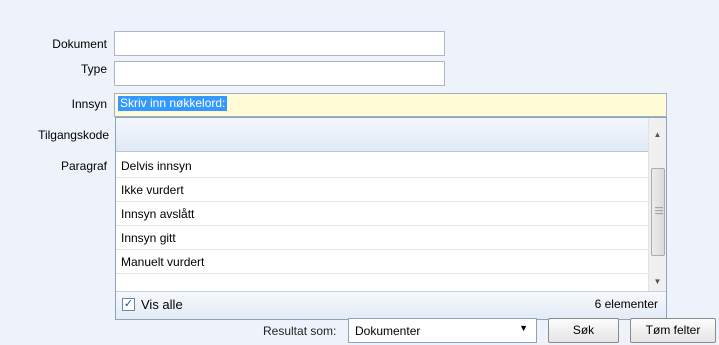 The image size is (719, 345). I want to click on list-item: Delvis innsyn, so click(382, 166).